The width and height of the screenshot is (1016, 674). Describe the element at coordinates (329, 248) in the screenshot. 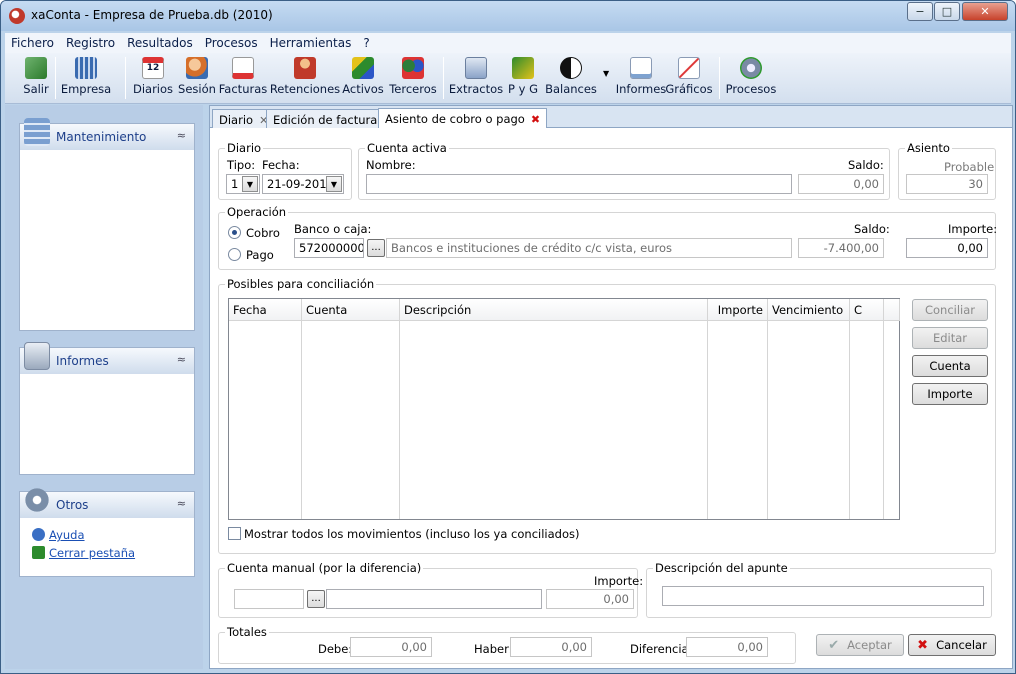

I see `banco-code-field: 5720000000` at that location.